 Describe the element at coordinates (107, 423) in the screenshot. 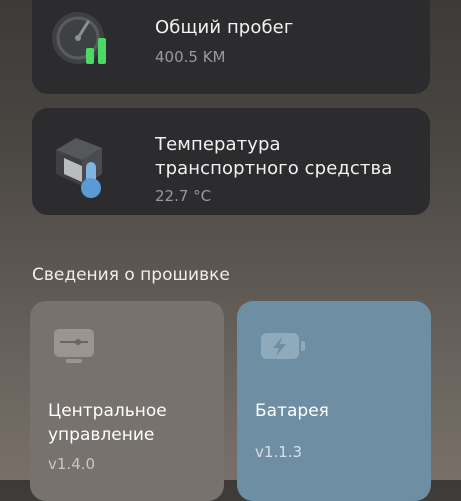

I see `central-control-title: Центральное управление` at that location.